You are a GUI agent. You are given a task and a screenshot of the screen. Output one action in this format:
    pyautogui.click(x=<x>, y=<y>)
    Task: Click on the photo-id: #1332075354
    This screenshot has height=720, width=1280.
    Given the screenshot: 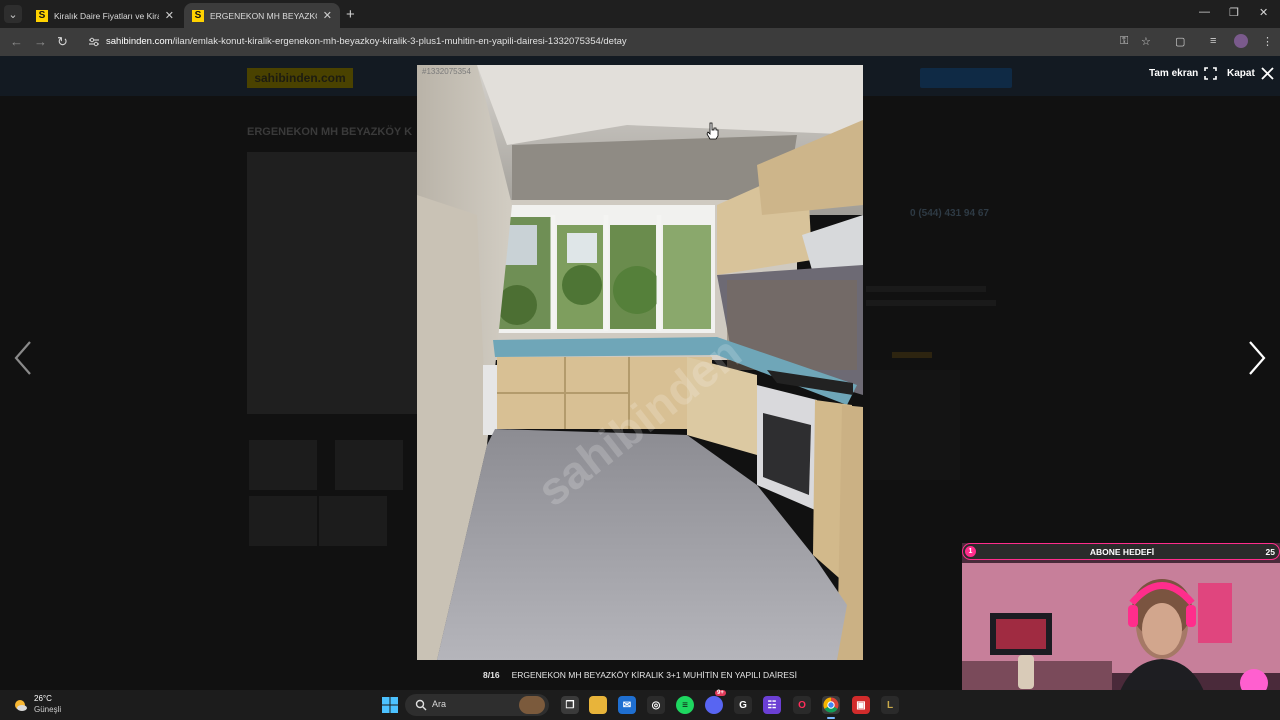 What is the action you would take?
    pyautogui.click(x=446, y=71)
    